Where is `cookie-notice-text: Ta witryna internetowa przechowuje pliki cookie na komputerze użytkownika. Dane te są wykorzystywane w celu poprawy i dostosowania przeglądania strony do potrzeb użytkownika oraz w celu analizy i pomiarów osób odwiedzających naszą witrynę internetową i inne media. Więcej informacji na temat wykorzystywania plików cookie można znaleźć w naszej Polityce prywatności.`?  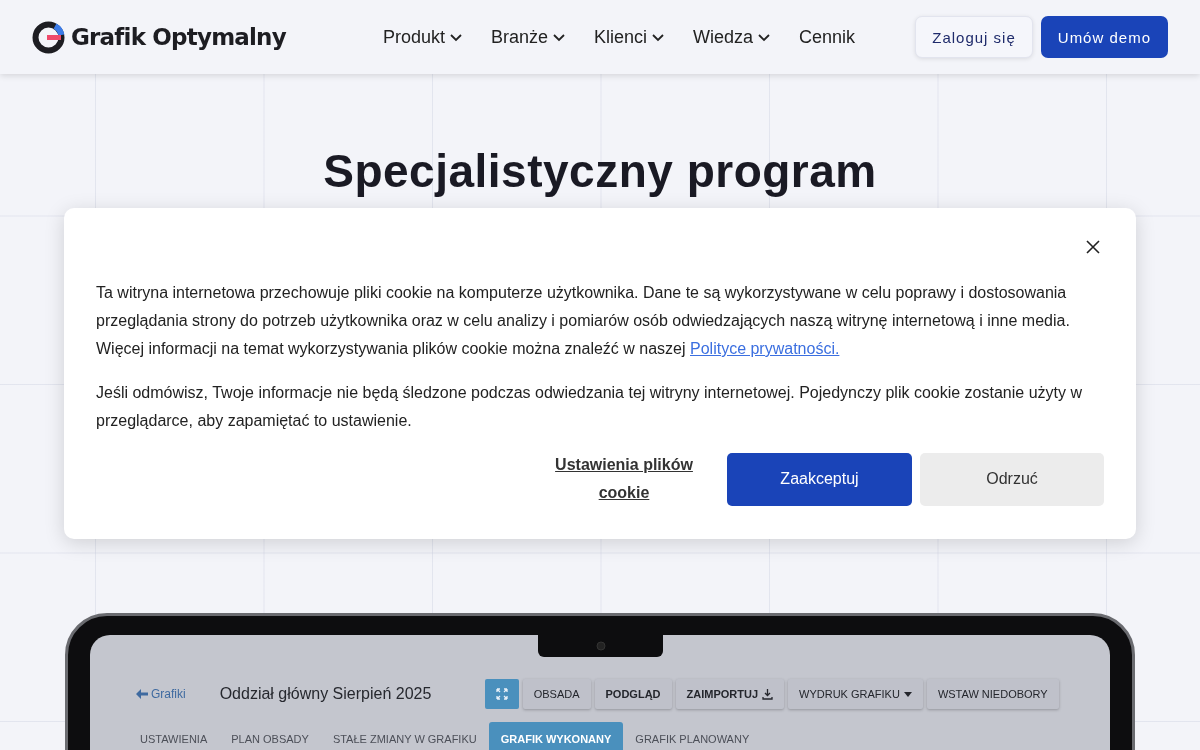 cookie-notice-text: Ta witryna internetowa przechowuje pliki cookie na komputerze użytkownika. Dane te są wykorzystywane w celu poprawy i dostosowania przeglądania strony do potrzeb użytkownika oraz w celu analizy i pomiarów osób odwiedzających naszą witrynę internetową i inne media. Więcej informacji na temat wykorzystywania plików cookie można znaleźć w naszej Polityce prywatności. is located at coordinates (583, 321).